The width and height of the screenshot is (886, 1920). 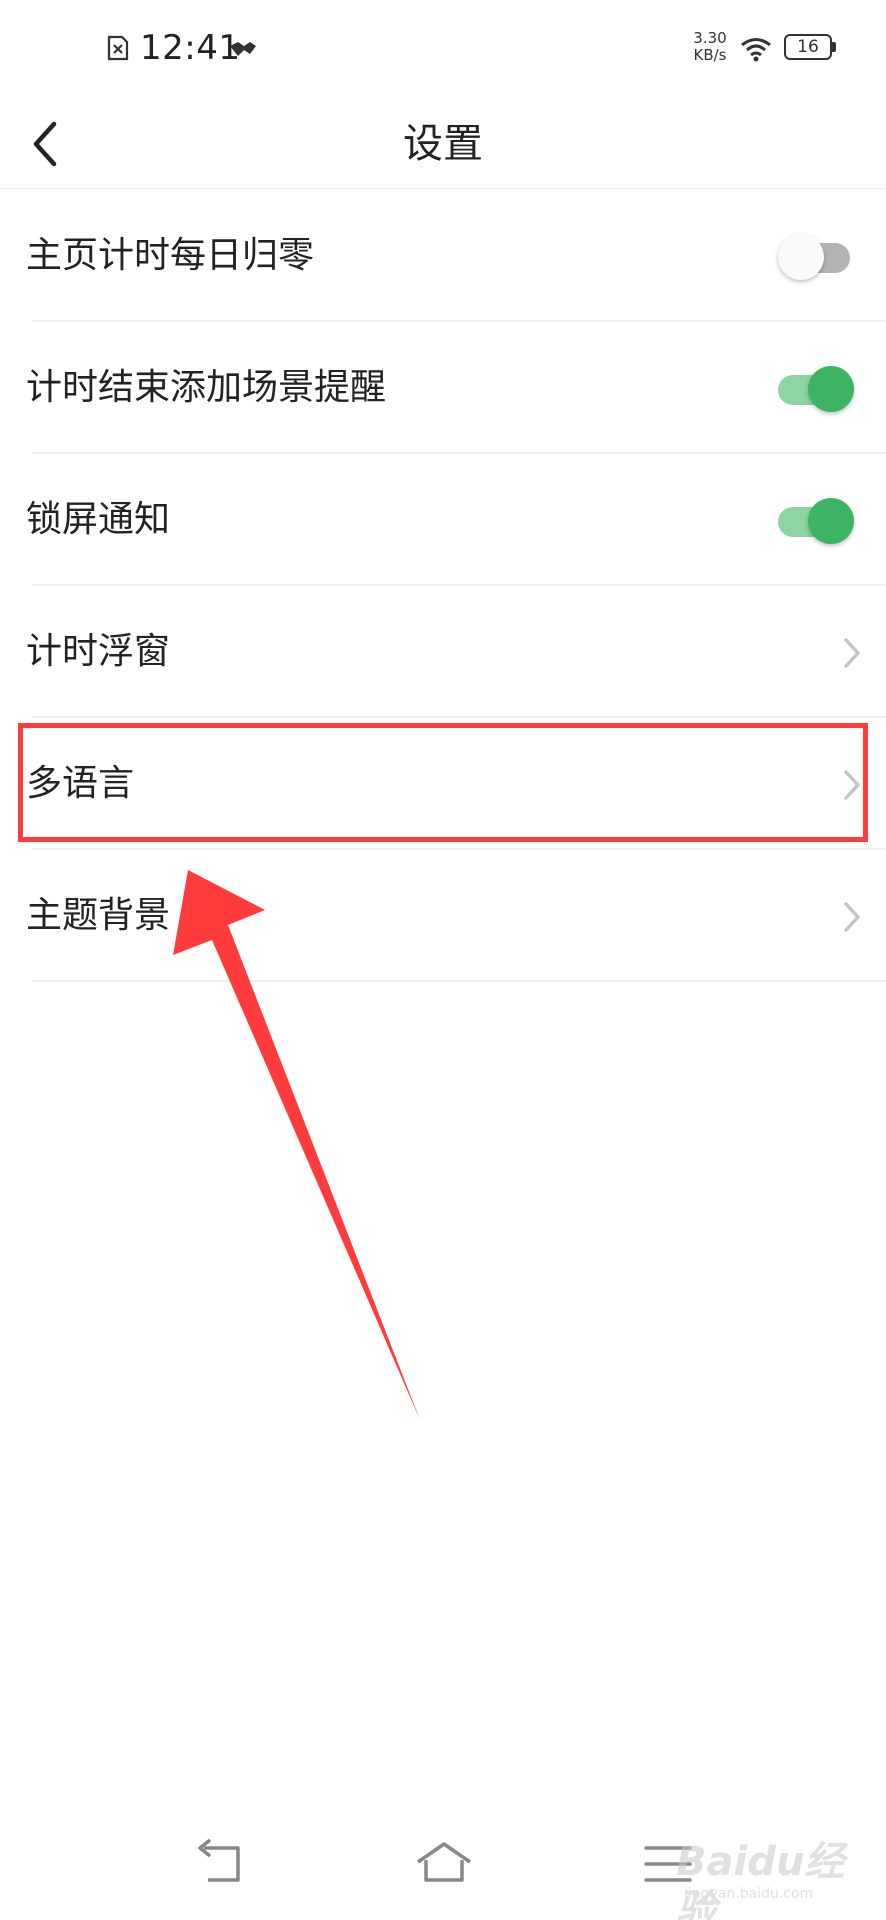 What do you see at coordinates (749, 1894) in the screenshot?
I see `watermark-url: jingyan.baidu.com` at bounding box center [749, 1894].